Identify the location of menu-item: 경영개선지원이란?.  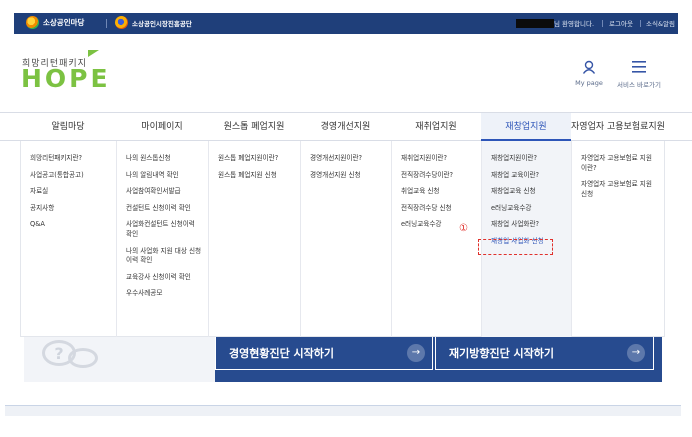
(350, 159).